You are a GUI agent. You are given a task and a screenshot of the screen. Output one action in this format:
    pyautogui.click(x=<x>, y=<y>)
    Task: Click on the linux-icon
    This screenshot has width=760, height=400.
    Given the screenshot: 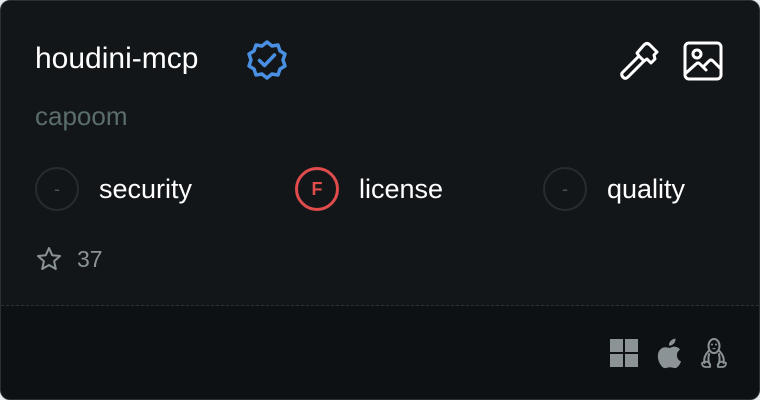 What is the action you would take?
    pyautogui.click(x=714, y=353)
    